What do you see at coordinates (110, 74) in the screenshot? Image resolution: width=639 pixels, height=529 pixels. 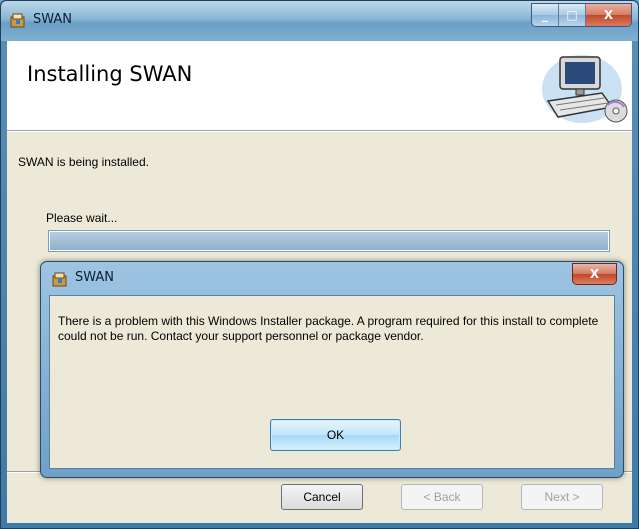 I see `banner-title: Installing SWAN` at bounding box center [110, 74].